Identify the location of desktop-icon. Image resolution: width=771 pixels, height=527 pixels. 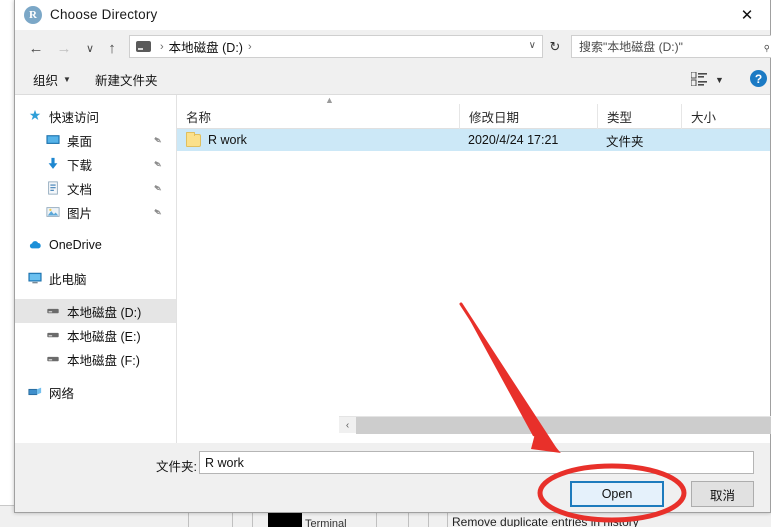
(53, 140).